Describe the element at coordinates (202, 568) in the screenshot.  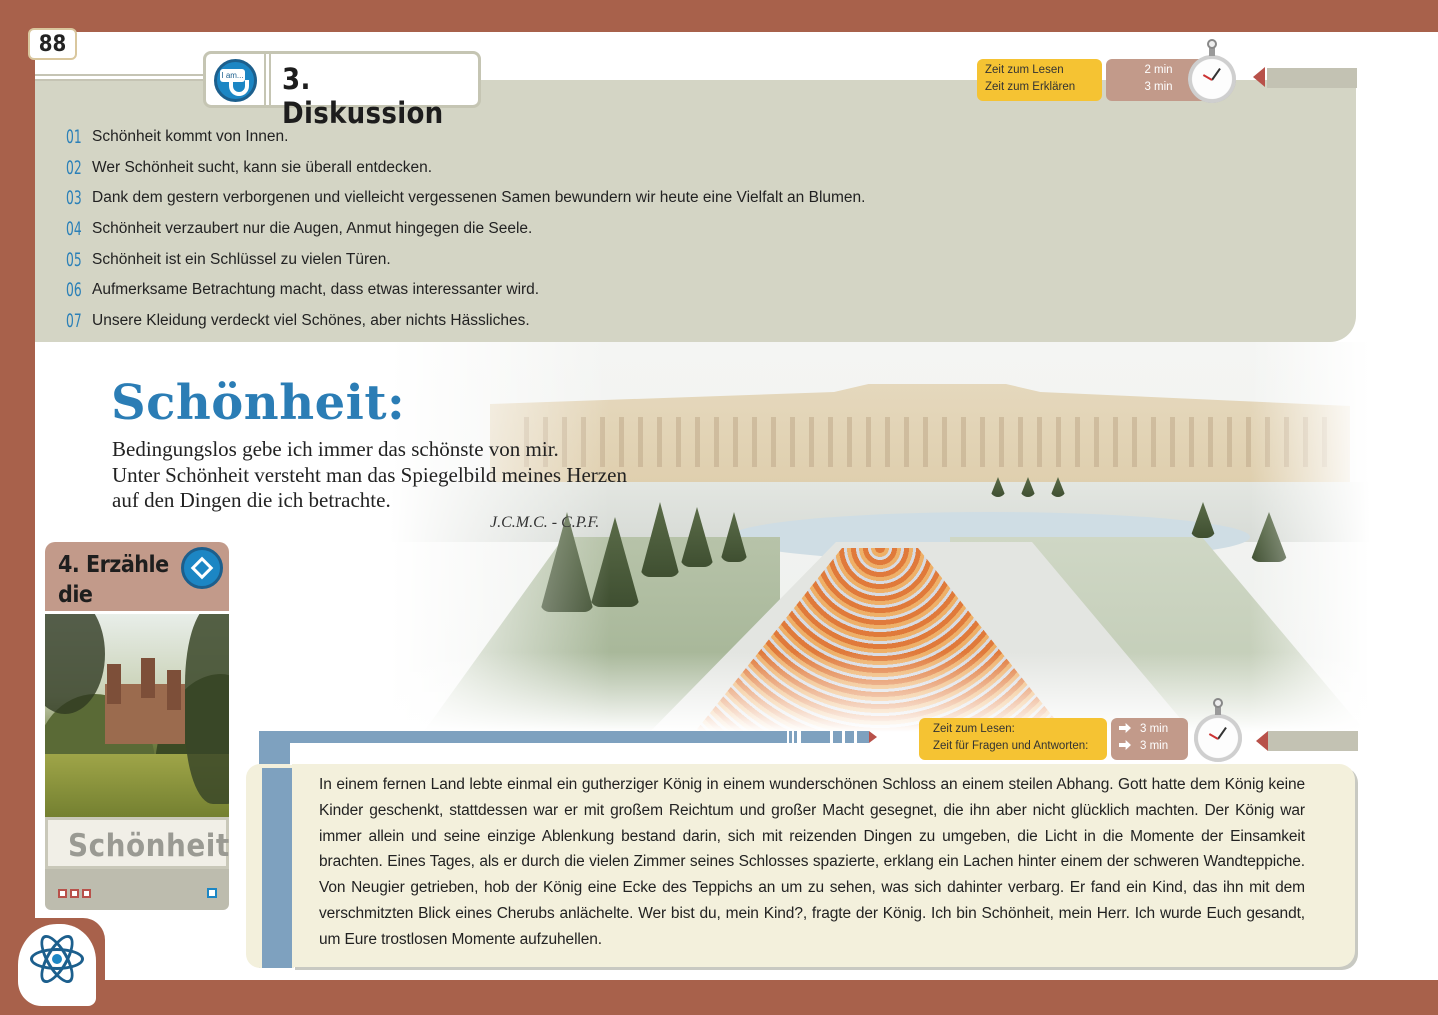
I see `pencil-icon` at that location.